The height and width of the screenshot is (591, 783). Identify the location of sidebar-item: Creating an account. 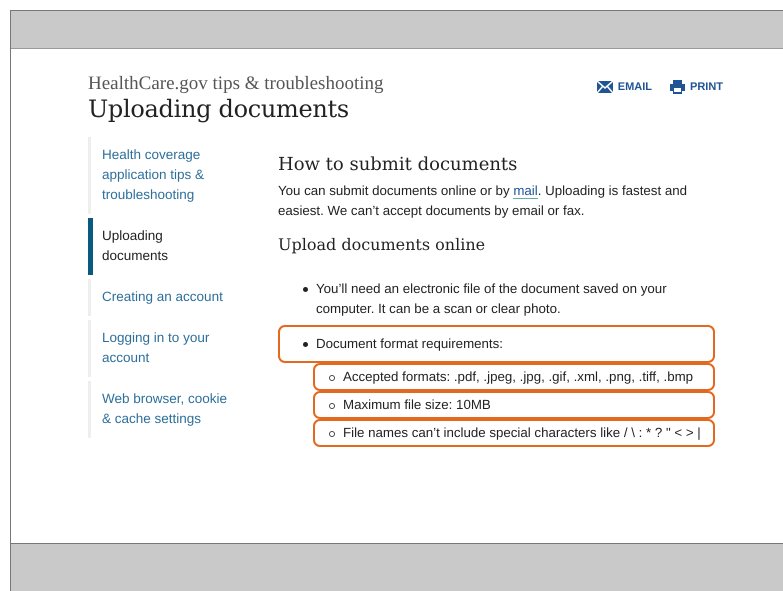
(163, 297).